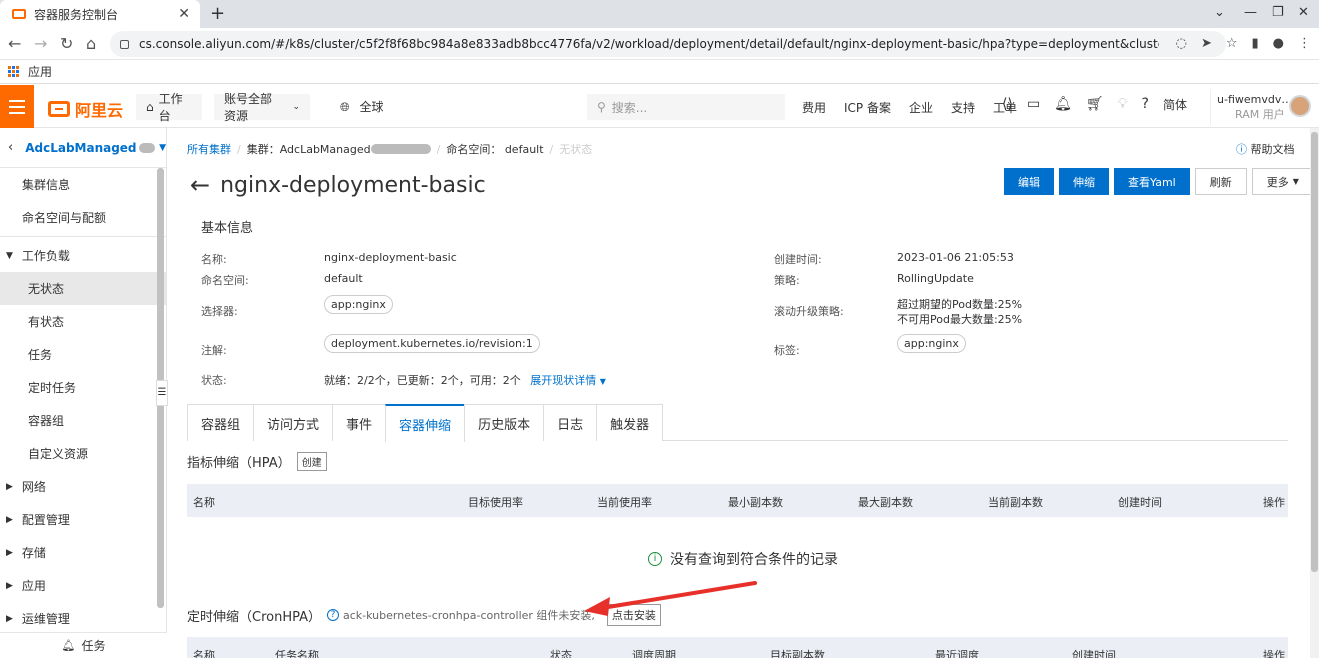 The width and height of the screenshot is (1319, 658). What do you see at coordinates (737, 423) in the screenshot?
I see `detail-tabs: 容器组 访问方式 事件 容器伸缩 历史版本 日志 触发器` at bounding box center [737, 423].